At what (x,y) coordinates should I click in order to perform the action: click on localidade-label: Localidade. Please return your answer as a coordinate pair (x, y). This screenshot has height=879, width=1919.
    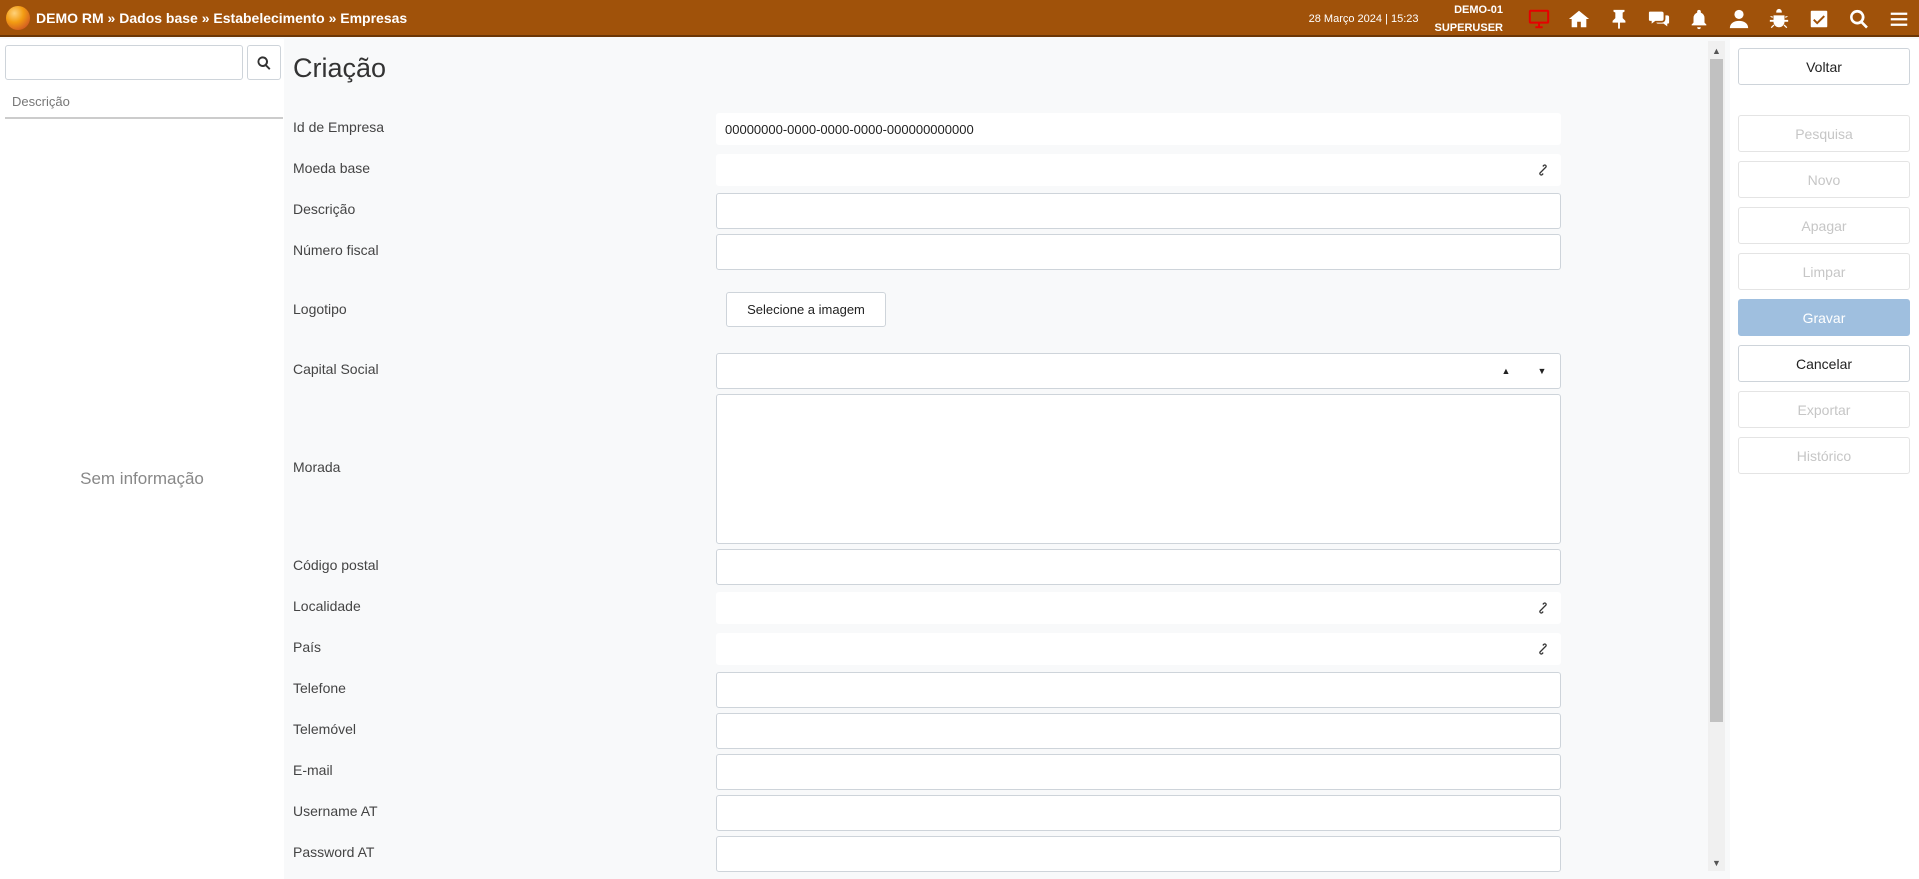
    Looking at the image, I should click on (327, 606).